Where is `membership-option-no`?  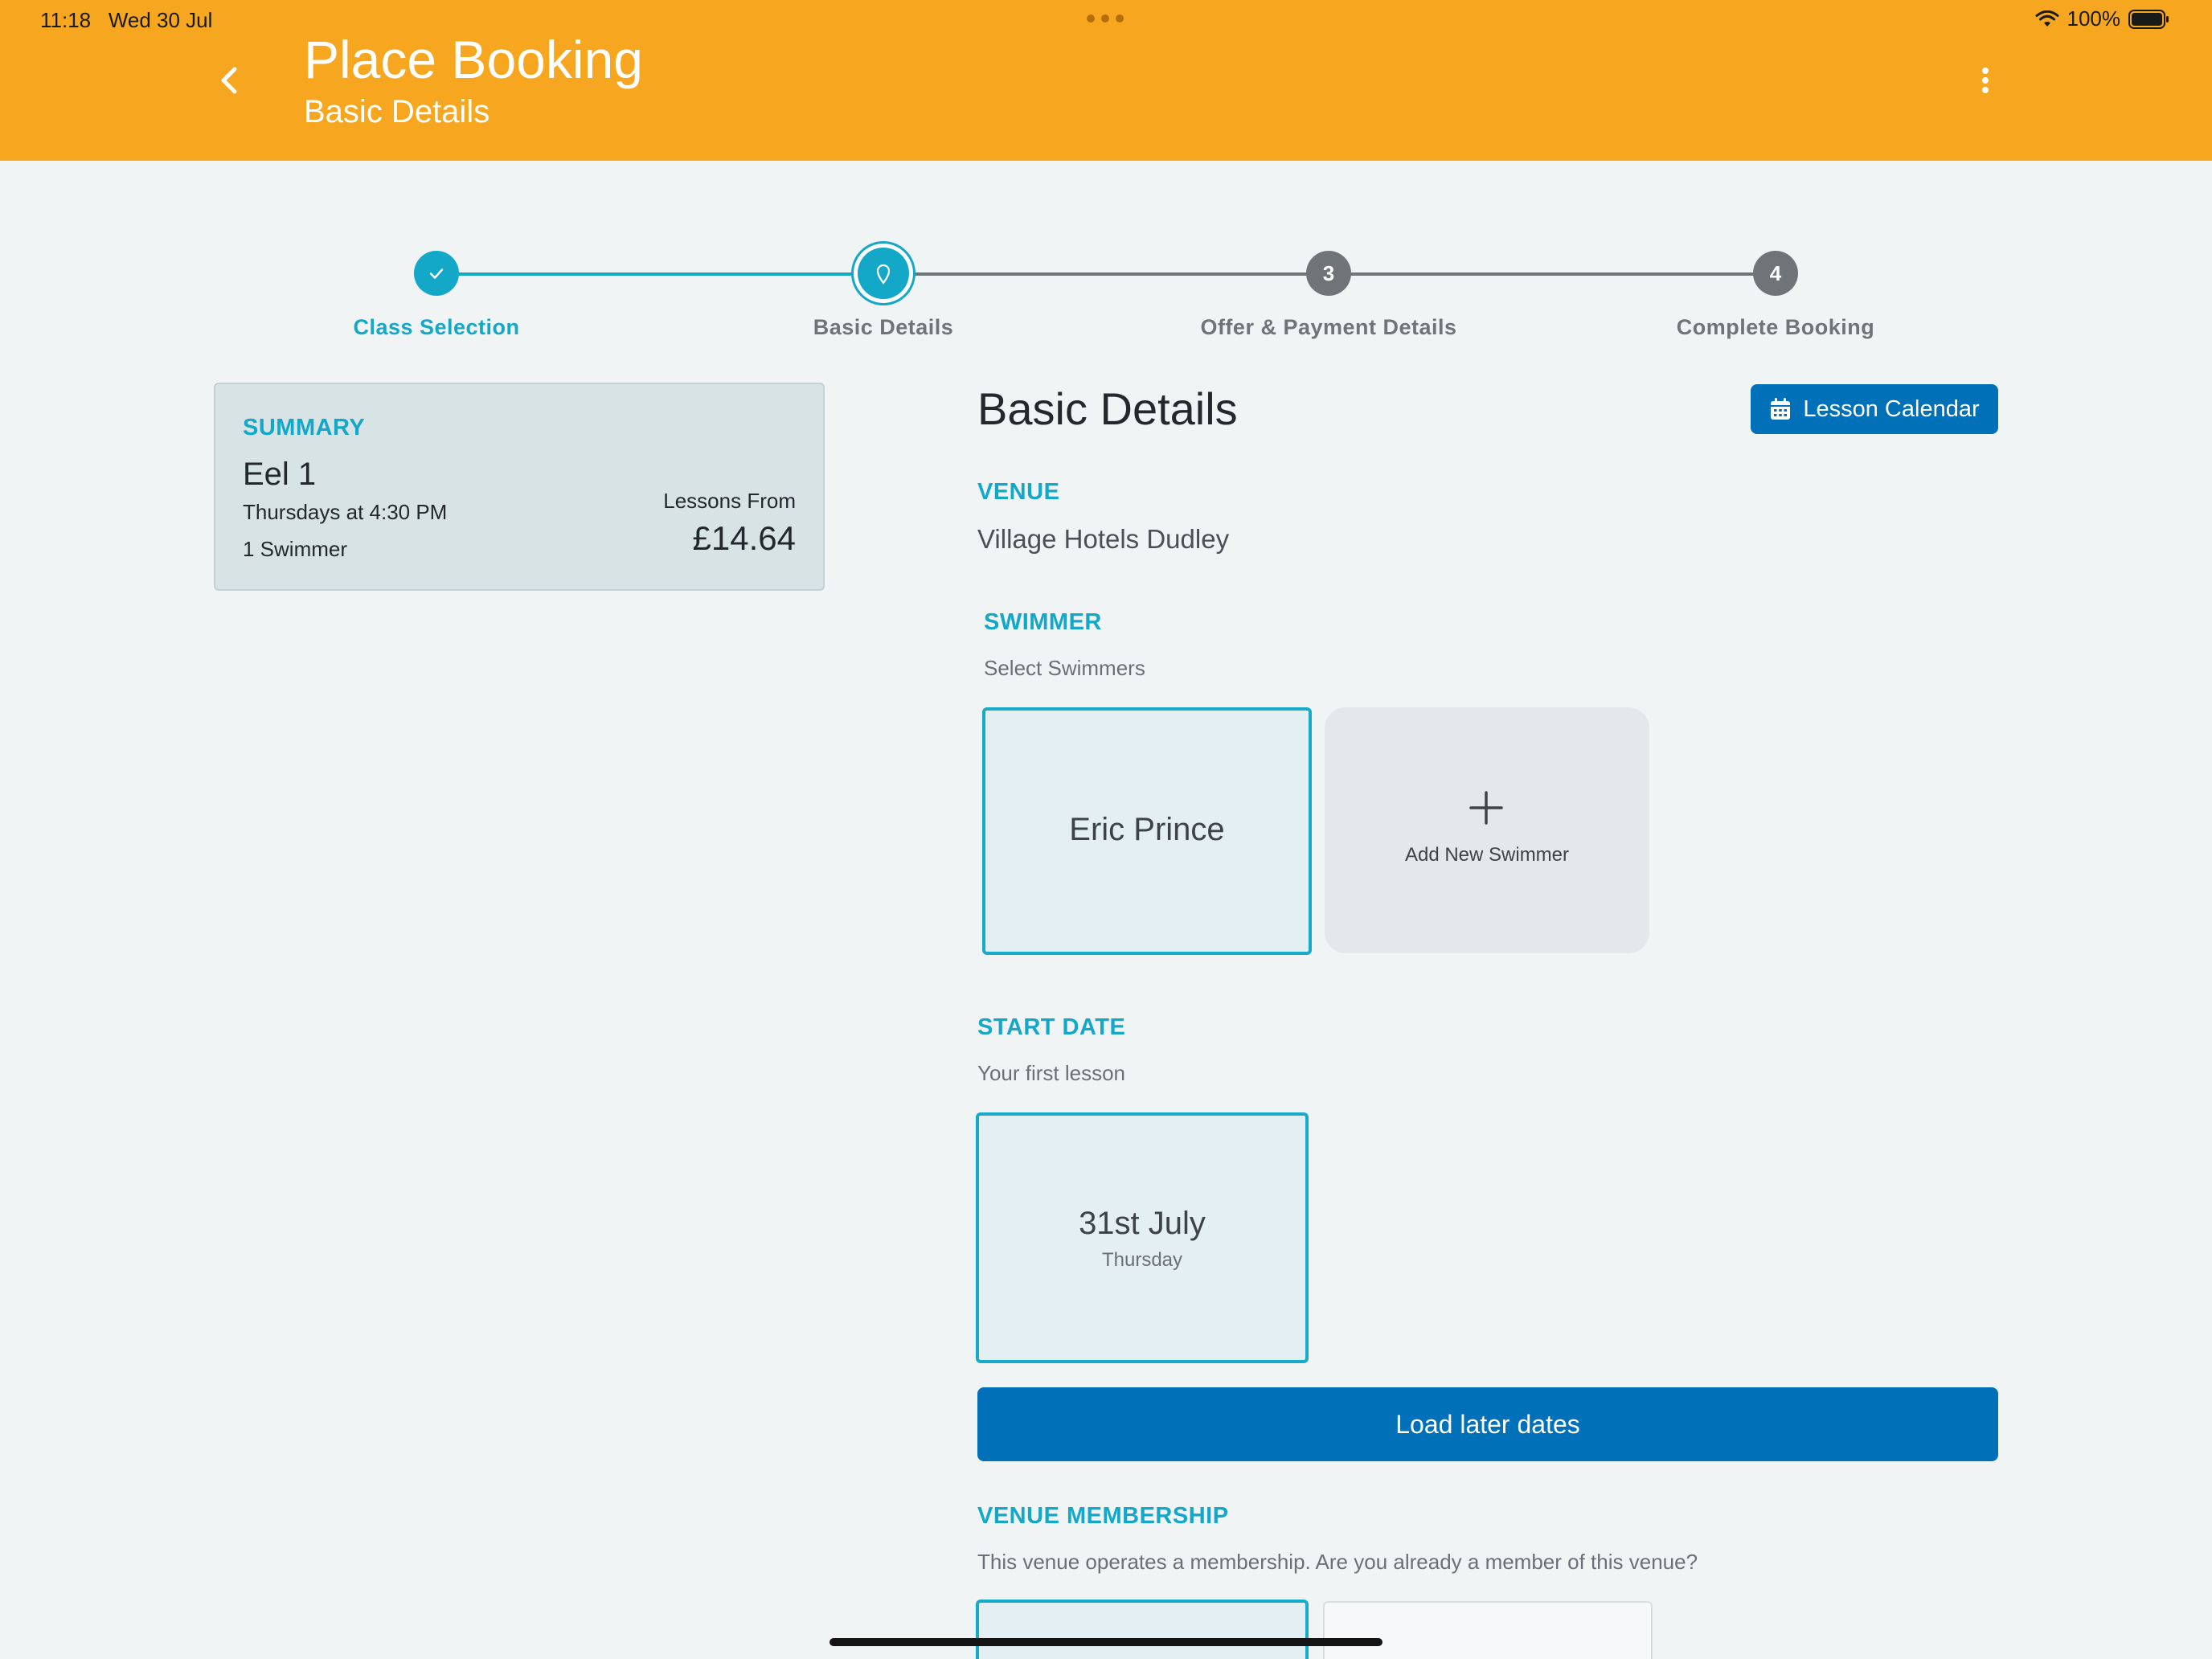
membership-option-no is located at coordinates (1488, 1630).